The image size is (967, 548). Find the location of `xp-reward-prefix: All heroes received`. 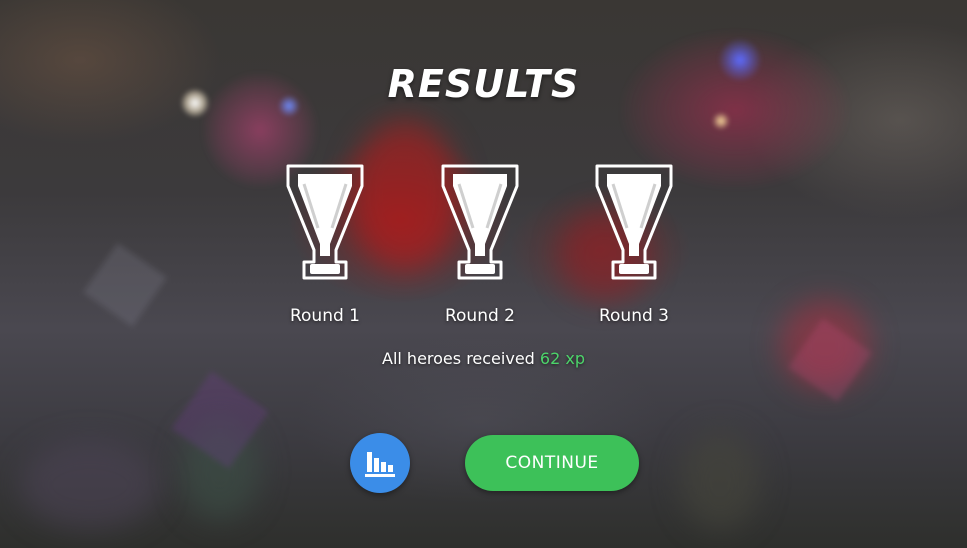

xp-reward-prefix: All heroes received is located at coordinates (458, 358).